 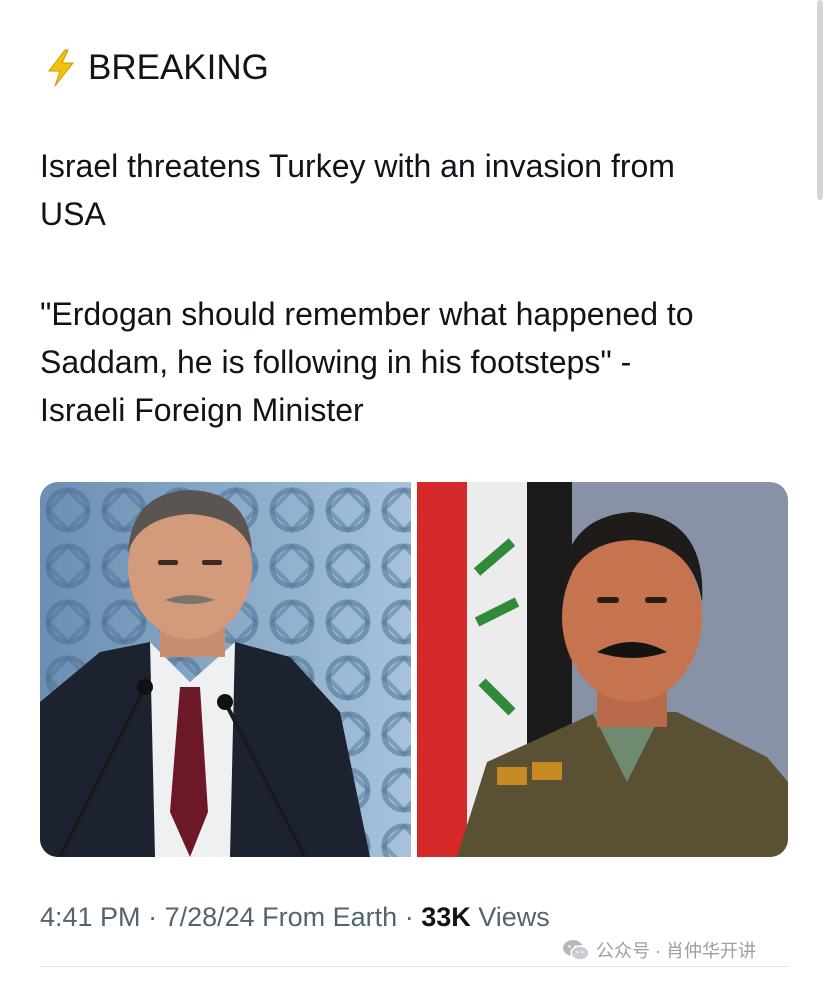 I want to click on scrollbar, so click(x=820, y=100).